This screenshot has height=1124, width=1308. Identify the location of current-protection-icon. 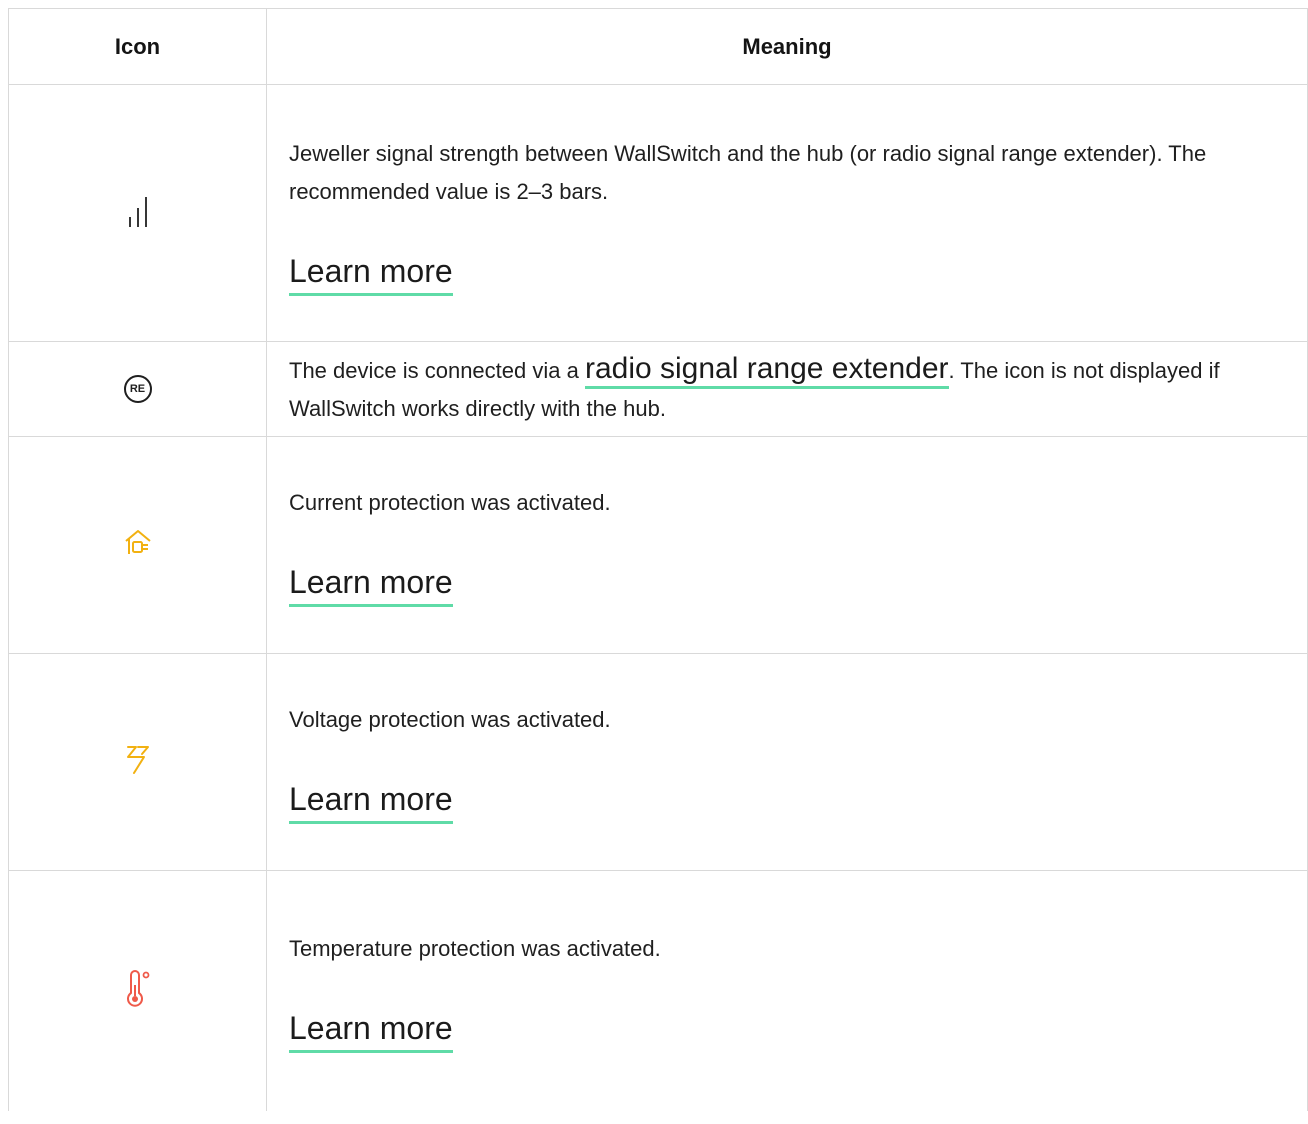
(138, 545).